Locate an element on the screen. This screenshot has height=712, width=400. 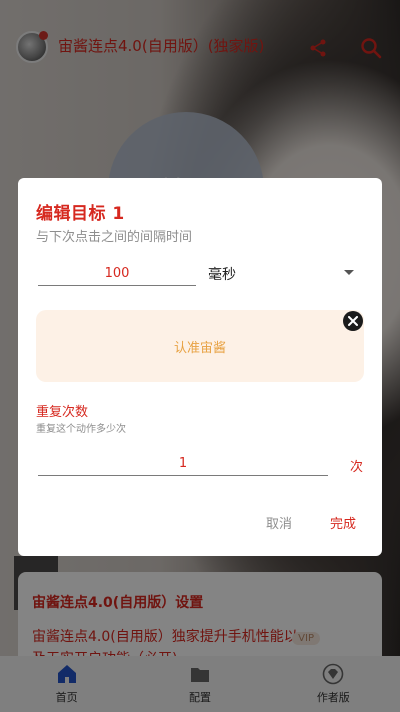
repeat-title: 重复次数 is located at coordinates (62, 412).